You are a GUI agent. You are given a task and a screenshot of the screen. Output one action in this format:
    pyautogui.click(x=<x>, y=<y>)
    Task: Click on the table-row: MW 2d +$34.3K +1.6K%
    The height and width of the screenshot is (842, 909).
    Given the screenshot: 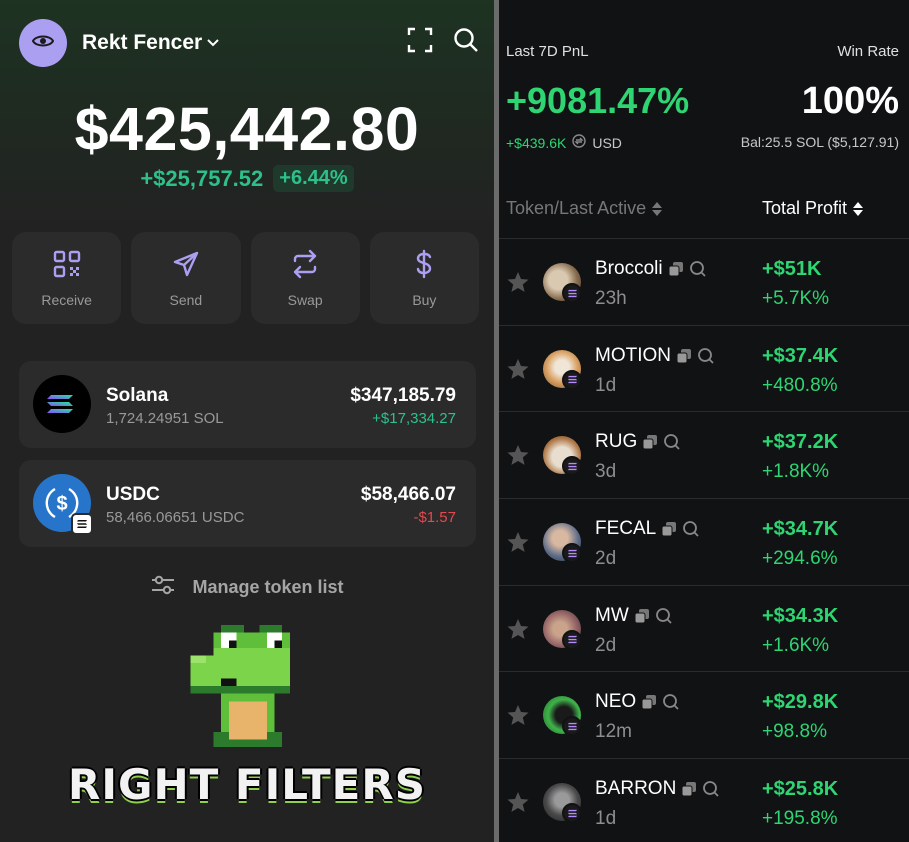 What is the action you would take?
    pyautogui.click(x=704, y=628)
    